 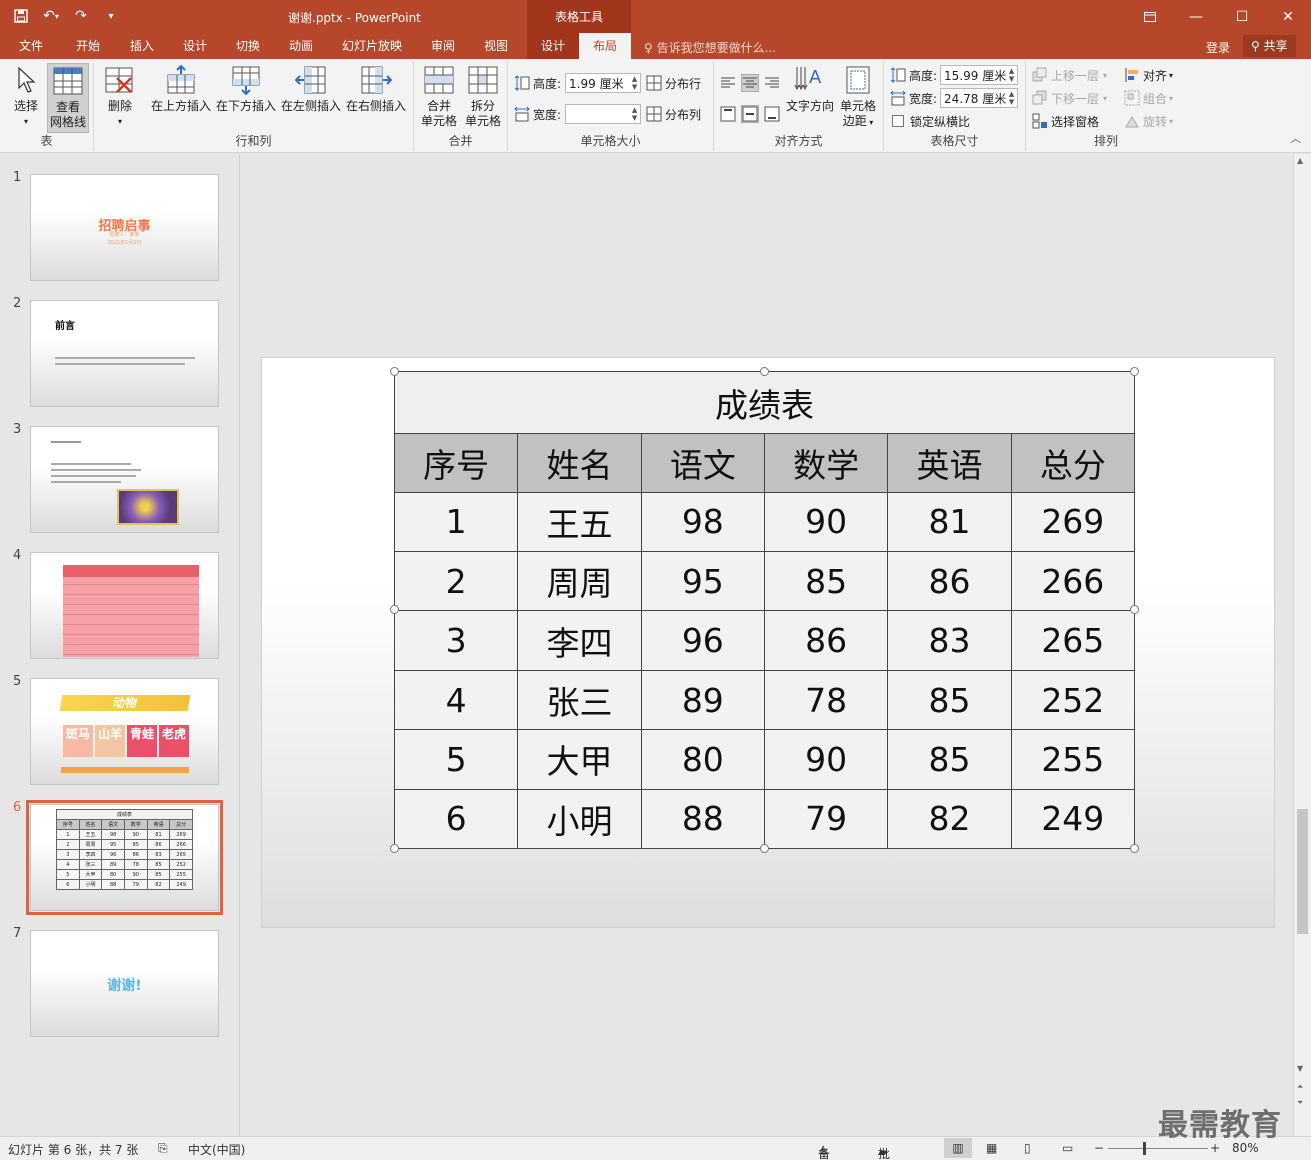 I want to click on table-cell: 266, so click(x=1073, y=581).